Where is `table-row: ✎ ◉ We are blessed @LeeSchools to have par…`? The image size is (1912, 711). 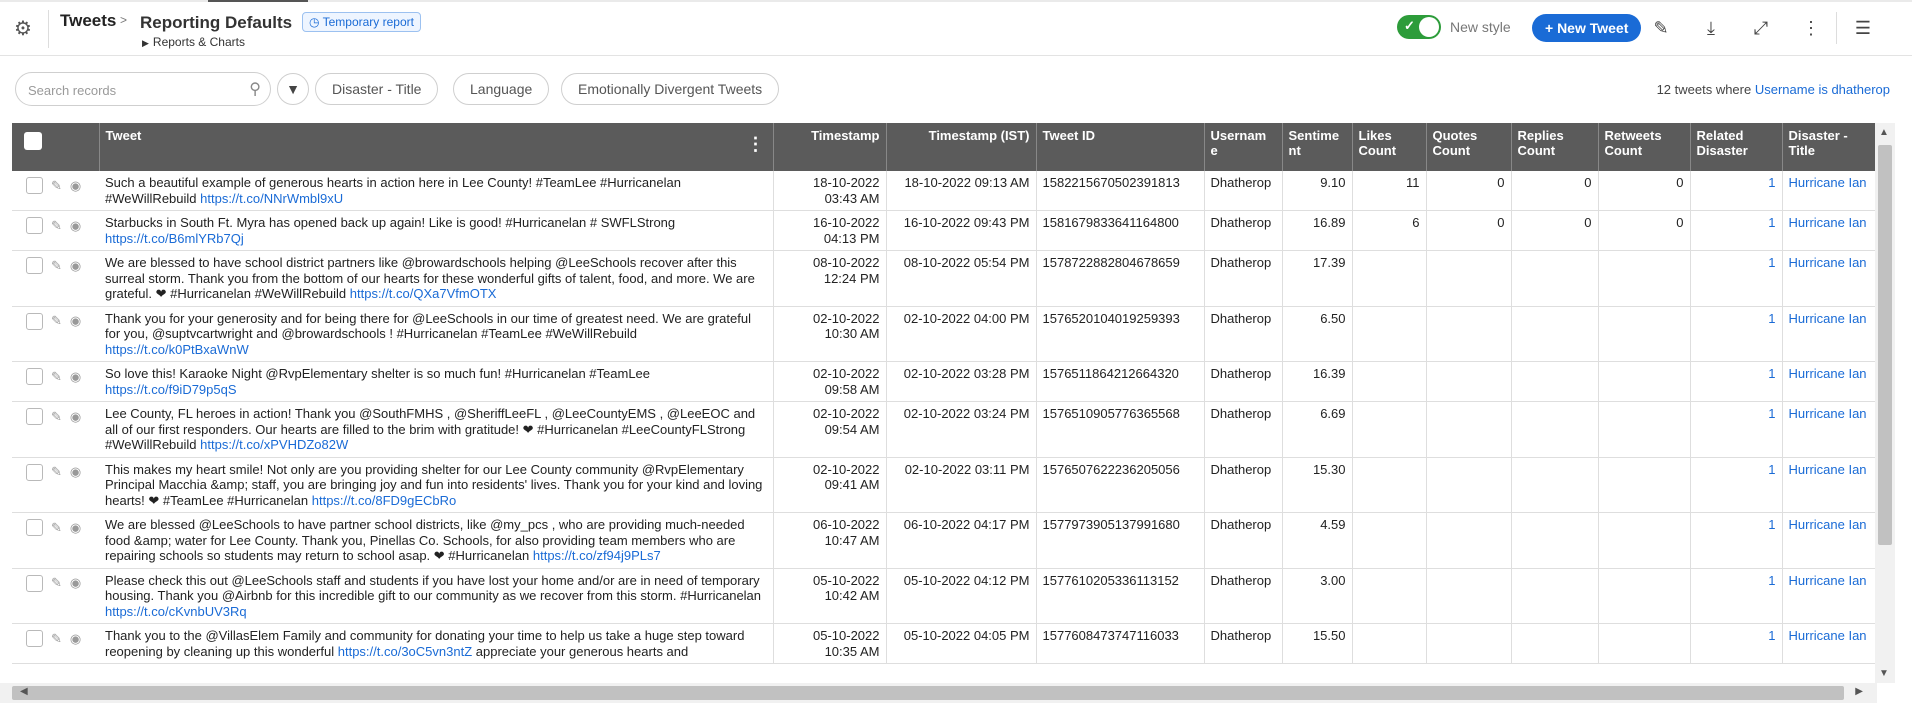
table-row: ✎ ◉ We are blessed @LeeSchools to have par… is located at coordinates (943, 540).